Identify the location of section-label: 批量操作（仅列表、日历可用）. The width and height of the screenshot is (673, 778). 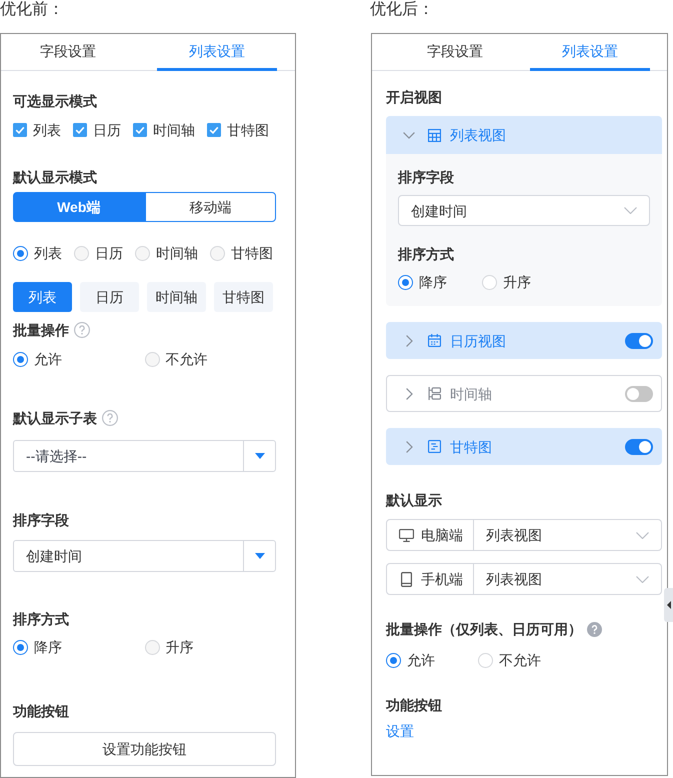
(484, 629).